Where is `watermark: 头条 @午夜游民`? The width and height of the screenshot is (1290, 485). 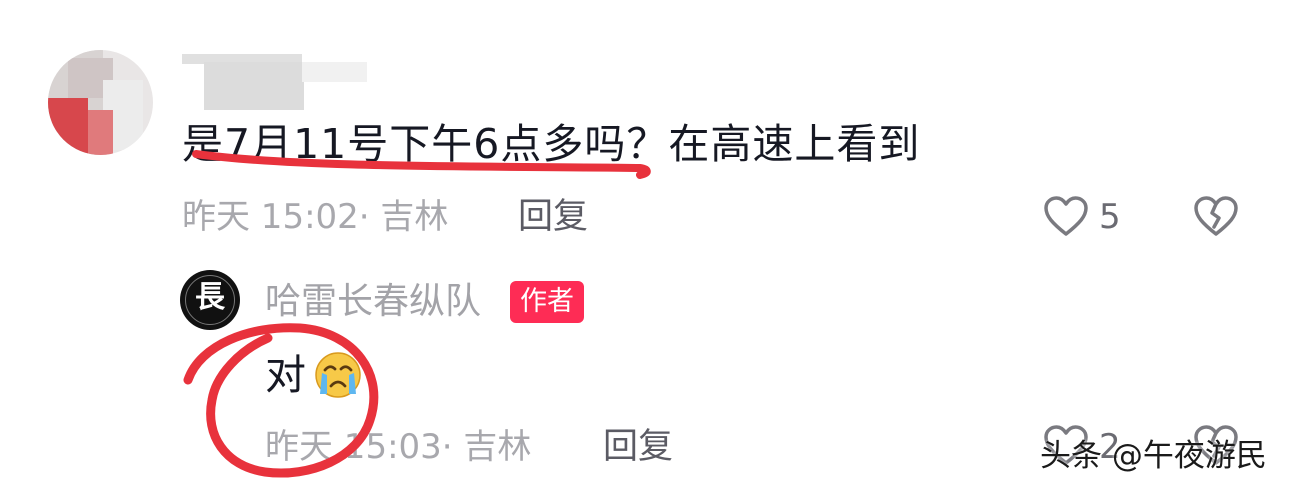 watermark: 头条 @午夜游民 is located at coordinates (1153, 456).